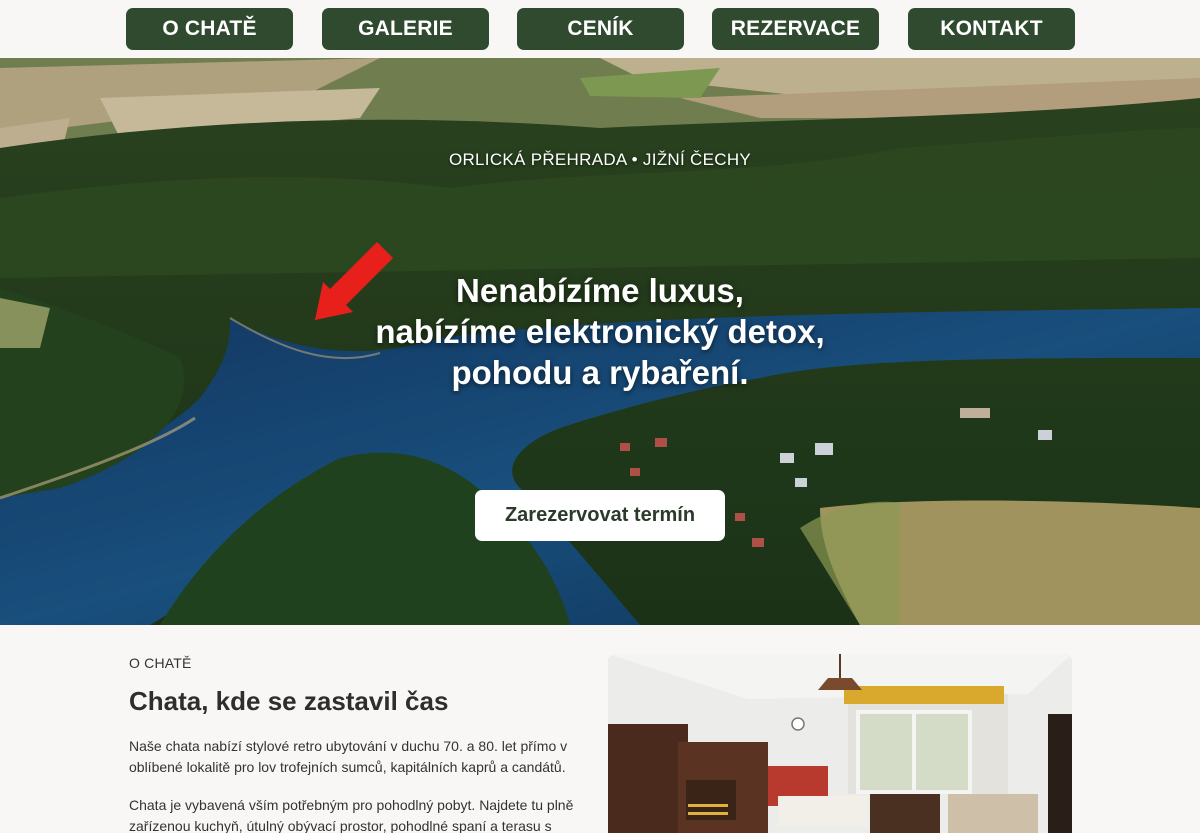 This screenshot has width=1200, height=833. Describe the element at coordinates (600, 372) in the screenshot. I see `hero-title-line: pohodu a rybaření.` at that location.